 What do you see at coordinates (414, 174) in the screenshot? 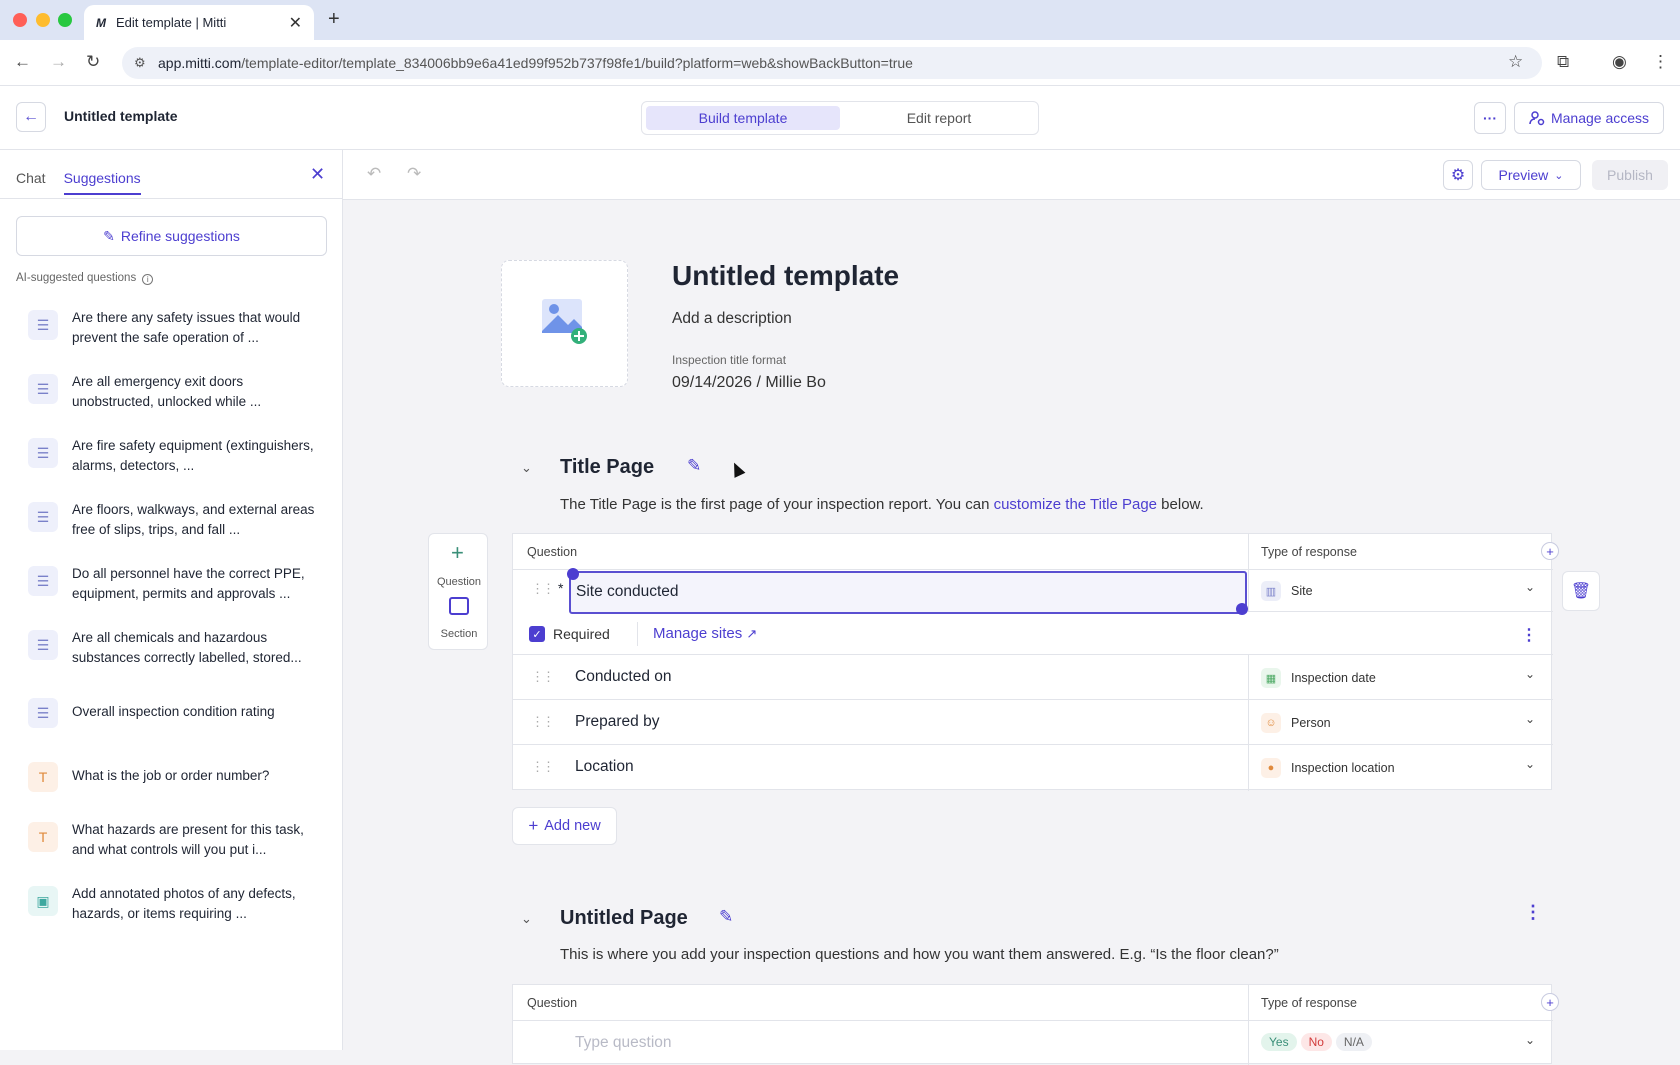
I see `redo-icon: ↷` at bounding box center [414, 174].